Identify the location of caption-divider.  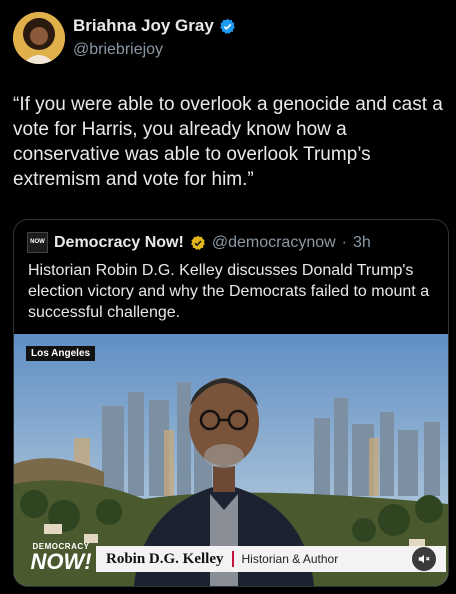
(232, 559).